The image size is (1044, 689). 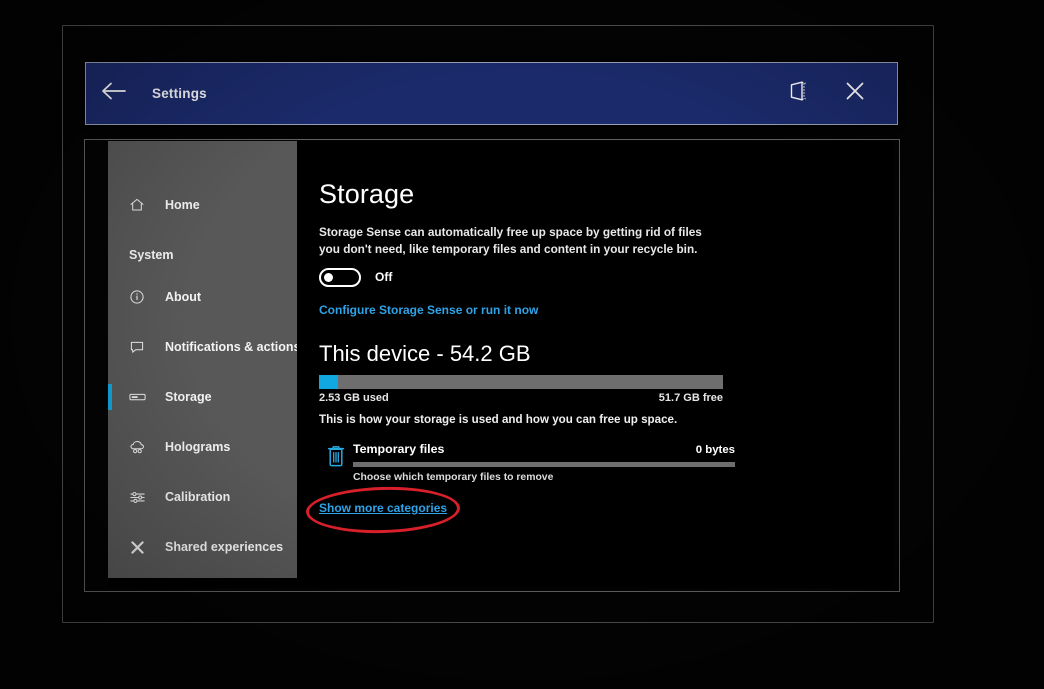 I want to click on storage-category-size: 0 bytes, so click(x=715, y=449).